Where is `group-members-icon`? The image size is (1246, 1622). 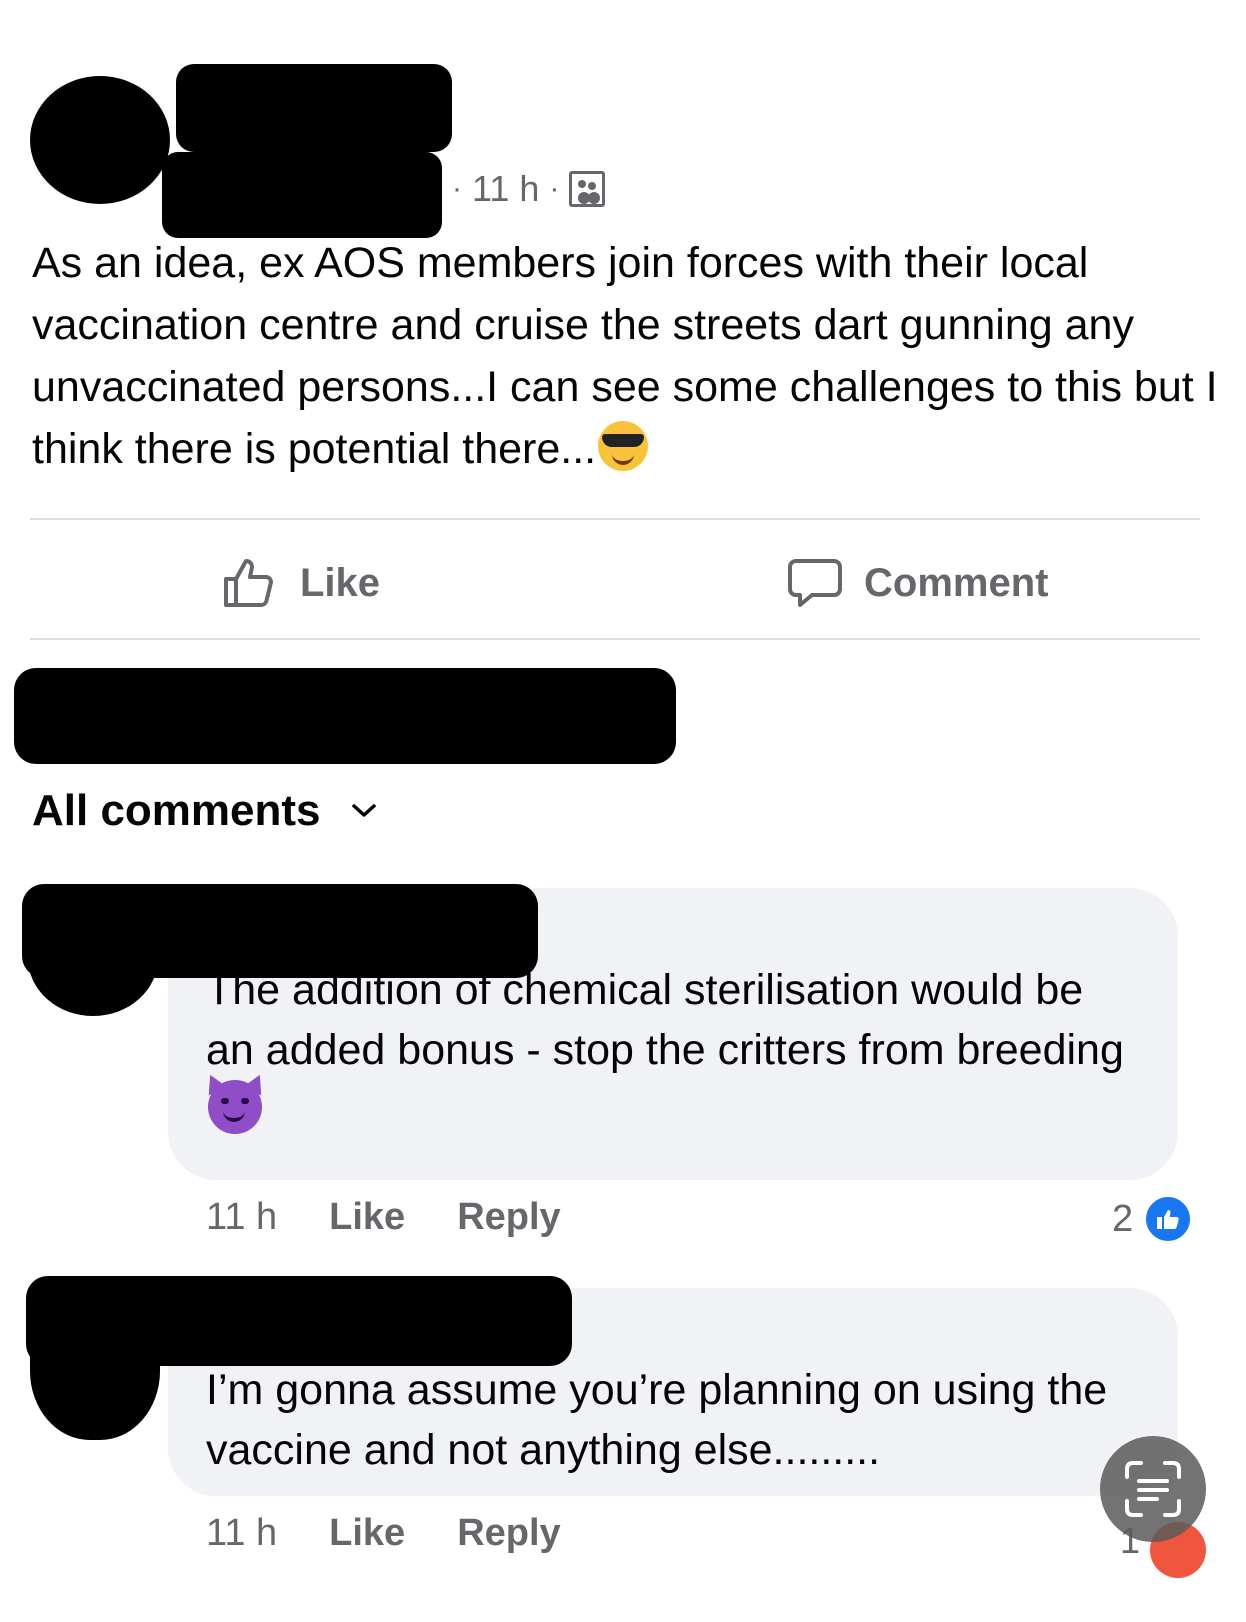 group-members-icon is located at coordinates (587, 189).